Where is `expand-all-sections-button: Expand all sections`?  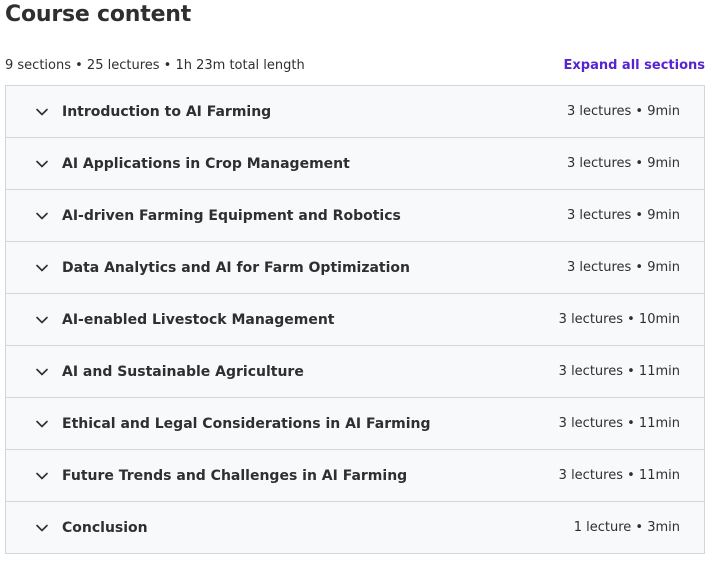
expand-all-sections-button: Expand all sections is located at coordinates (635, 65).